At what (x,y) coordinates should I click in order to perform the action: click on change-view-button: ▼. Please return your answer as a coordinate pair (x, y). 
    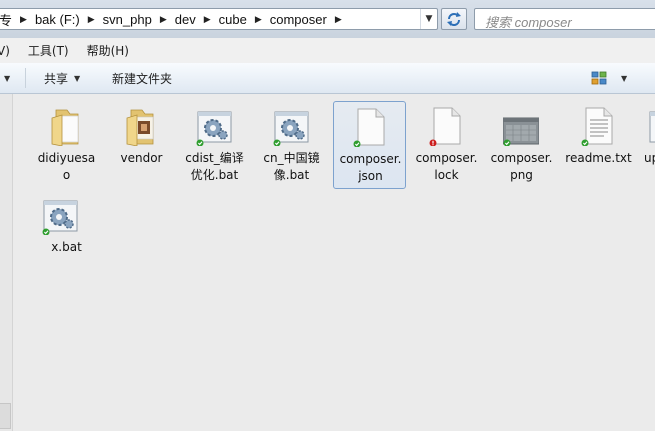
    Looking at the image, I should click on (611, 78).